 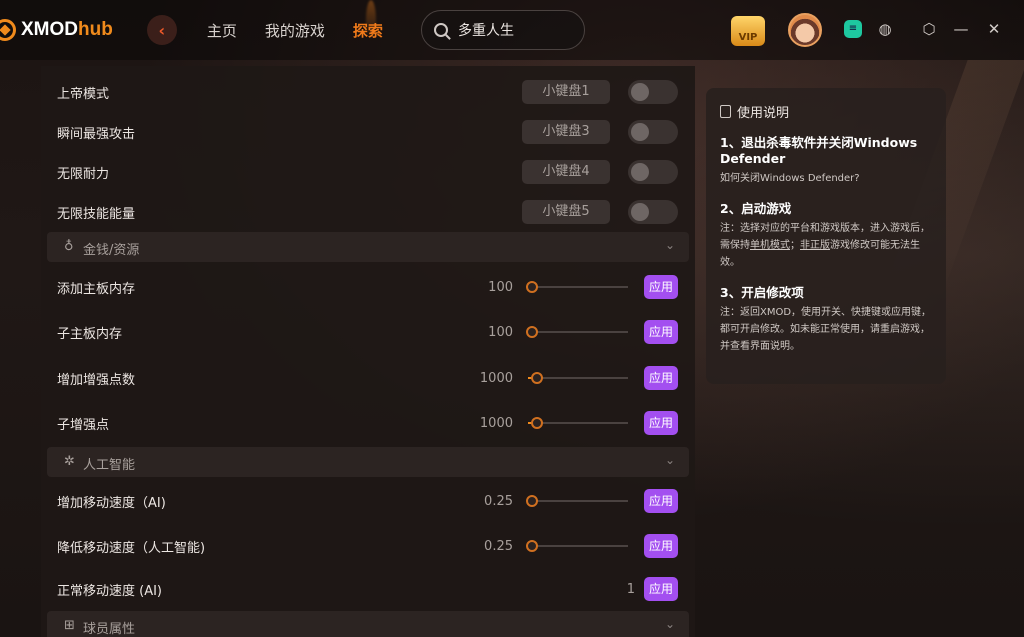 I want to click on mod-row-slider: 添加主板内存 100 应用, so click(x=368, y=287).